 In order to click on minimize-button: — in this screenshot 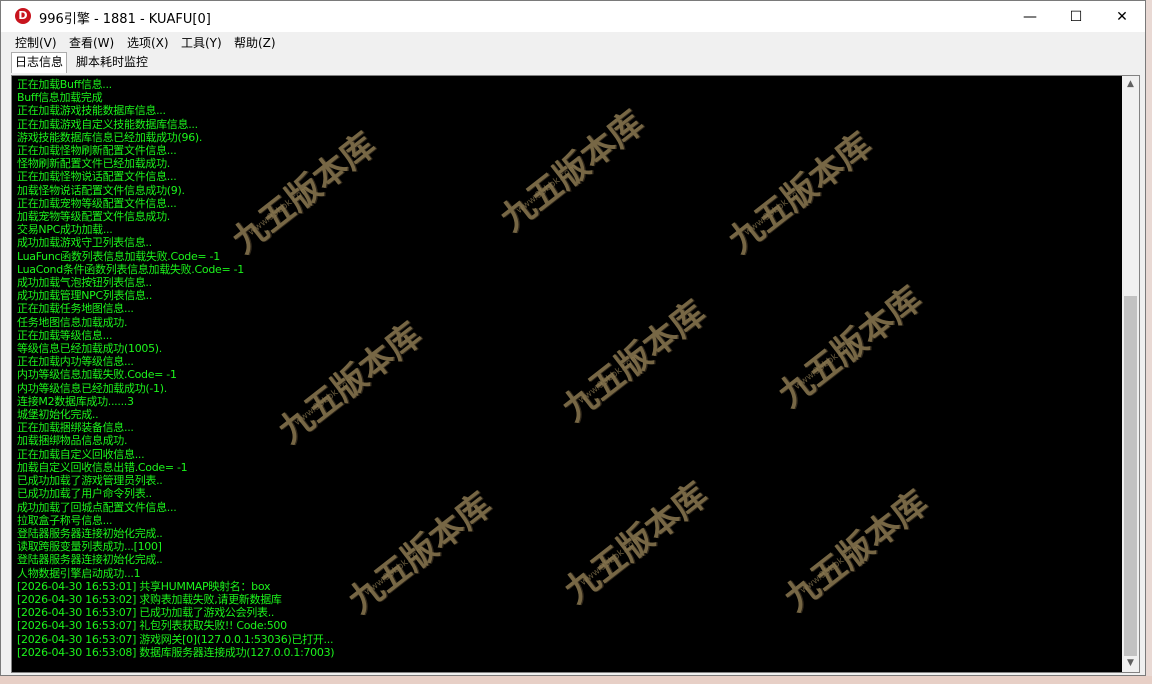, I will do `click(1030, 16)`.